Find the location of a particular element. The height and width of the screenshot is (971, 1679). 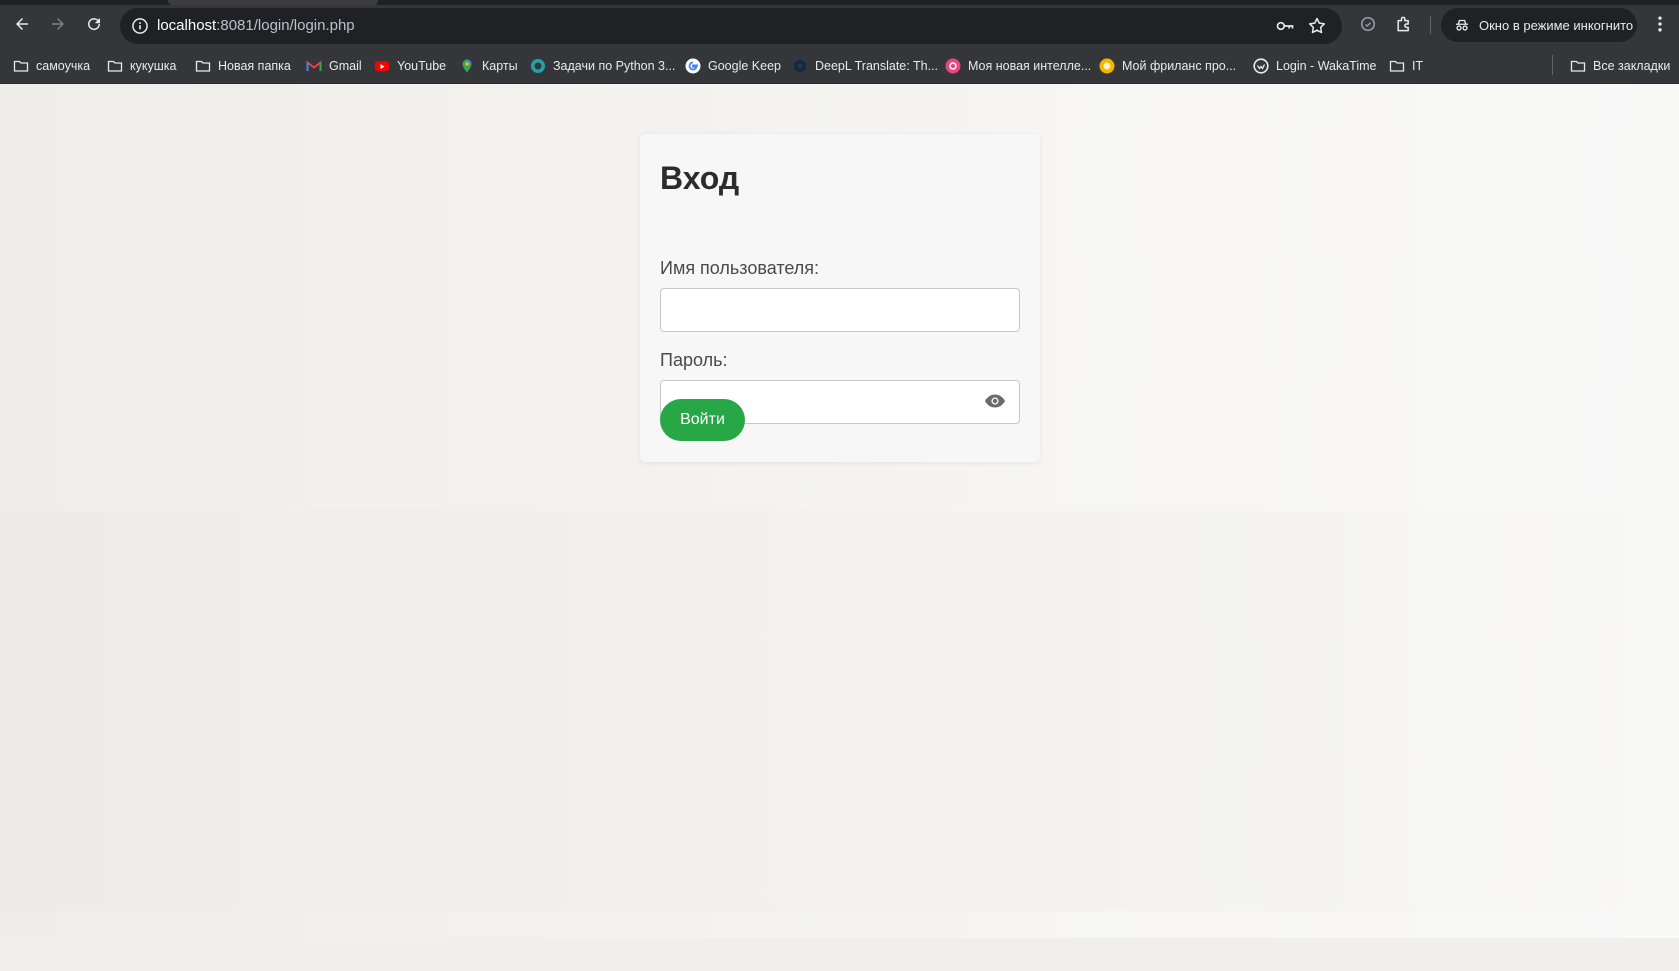

bookmark-label: Новая папка is located at coordinates (254, 66).